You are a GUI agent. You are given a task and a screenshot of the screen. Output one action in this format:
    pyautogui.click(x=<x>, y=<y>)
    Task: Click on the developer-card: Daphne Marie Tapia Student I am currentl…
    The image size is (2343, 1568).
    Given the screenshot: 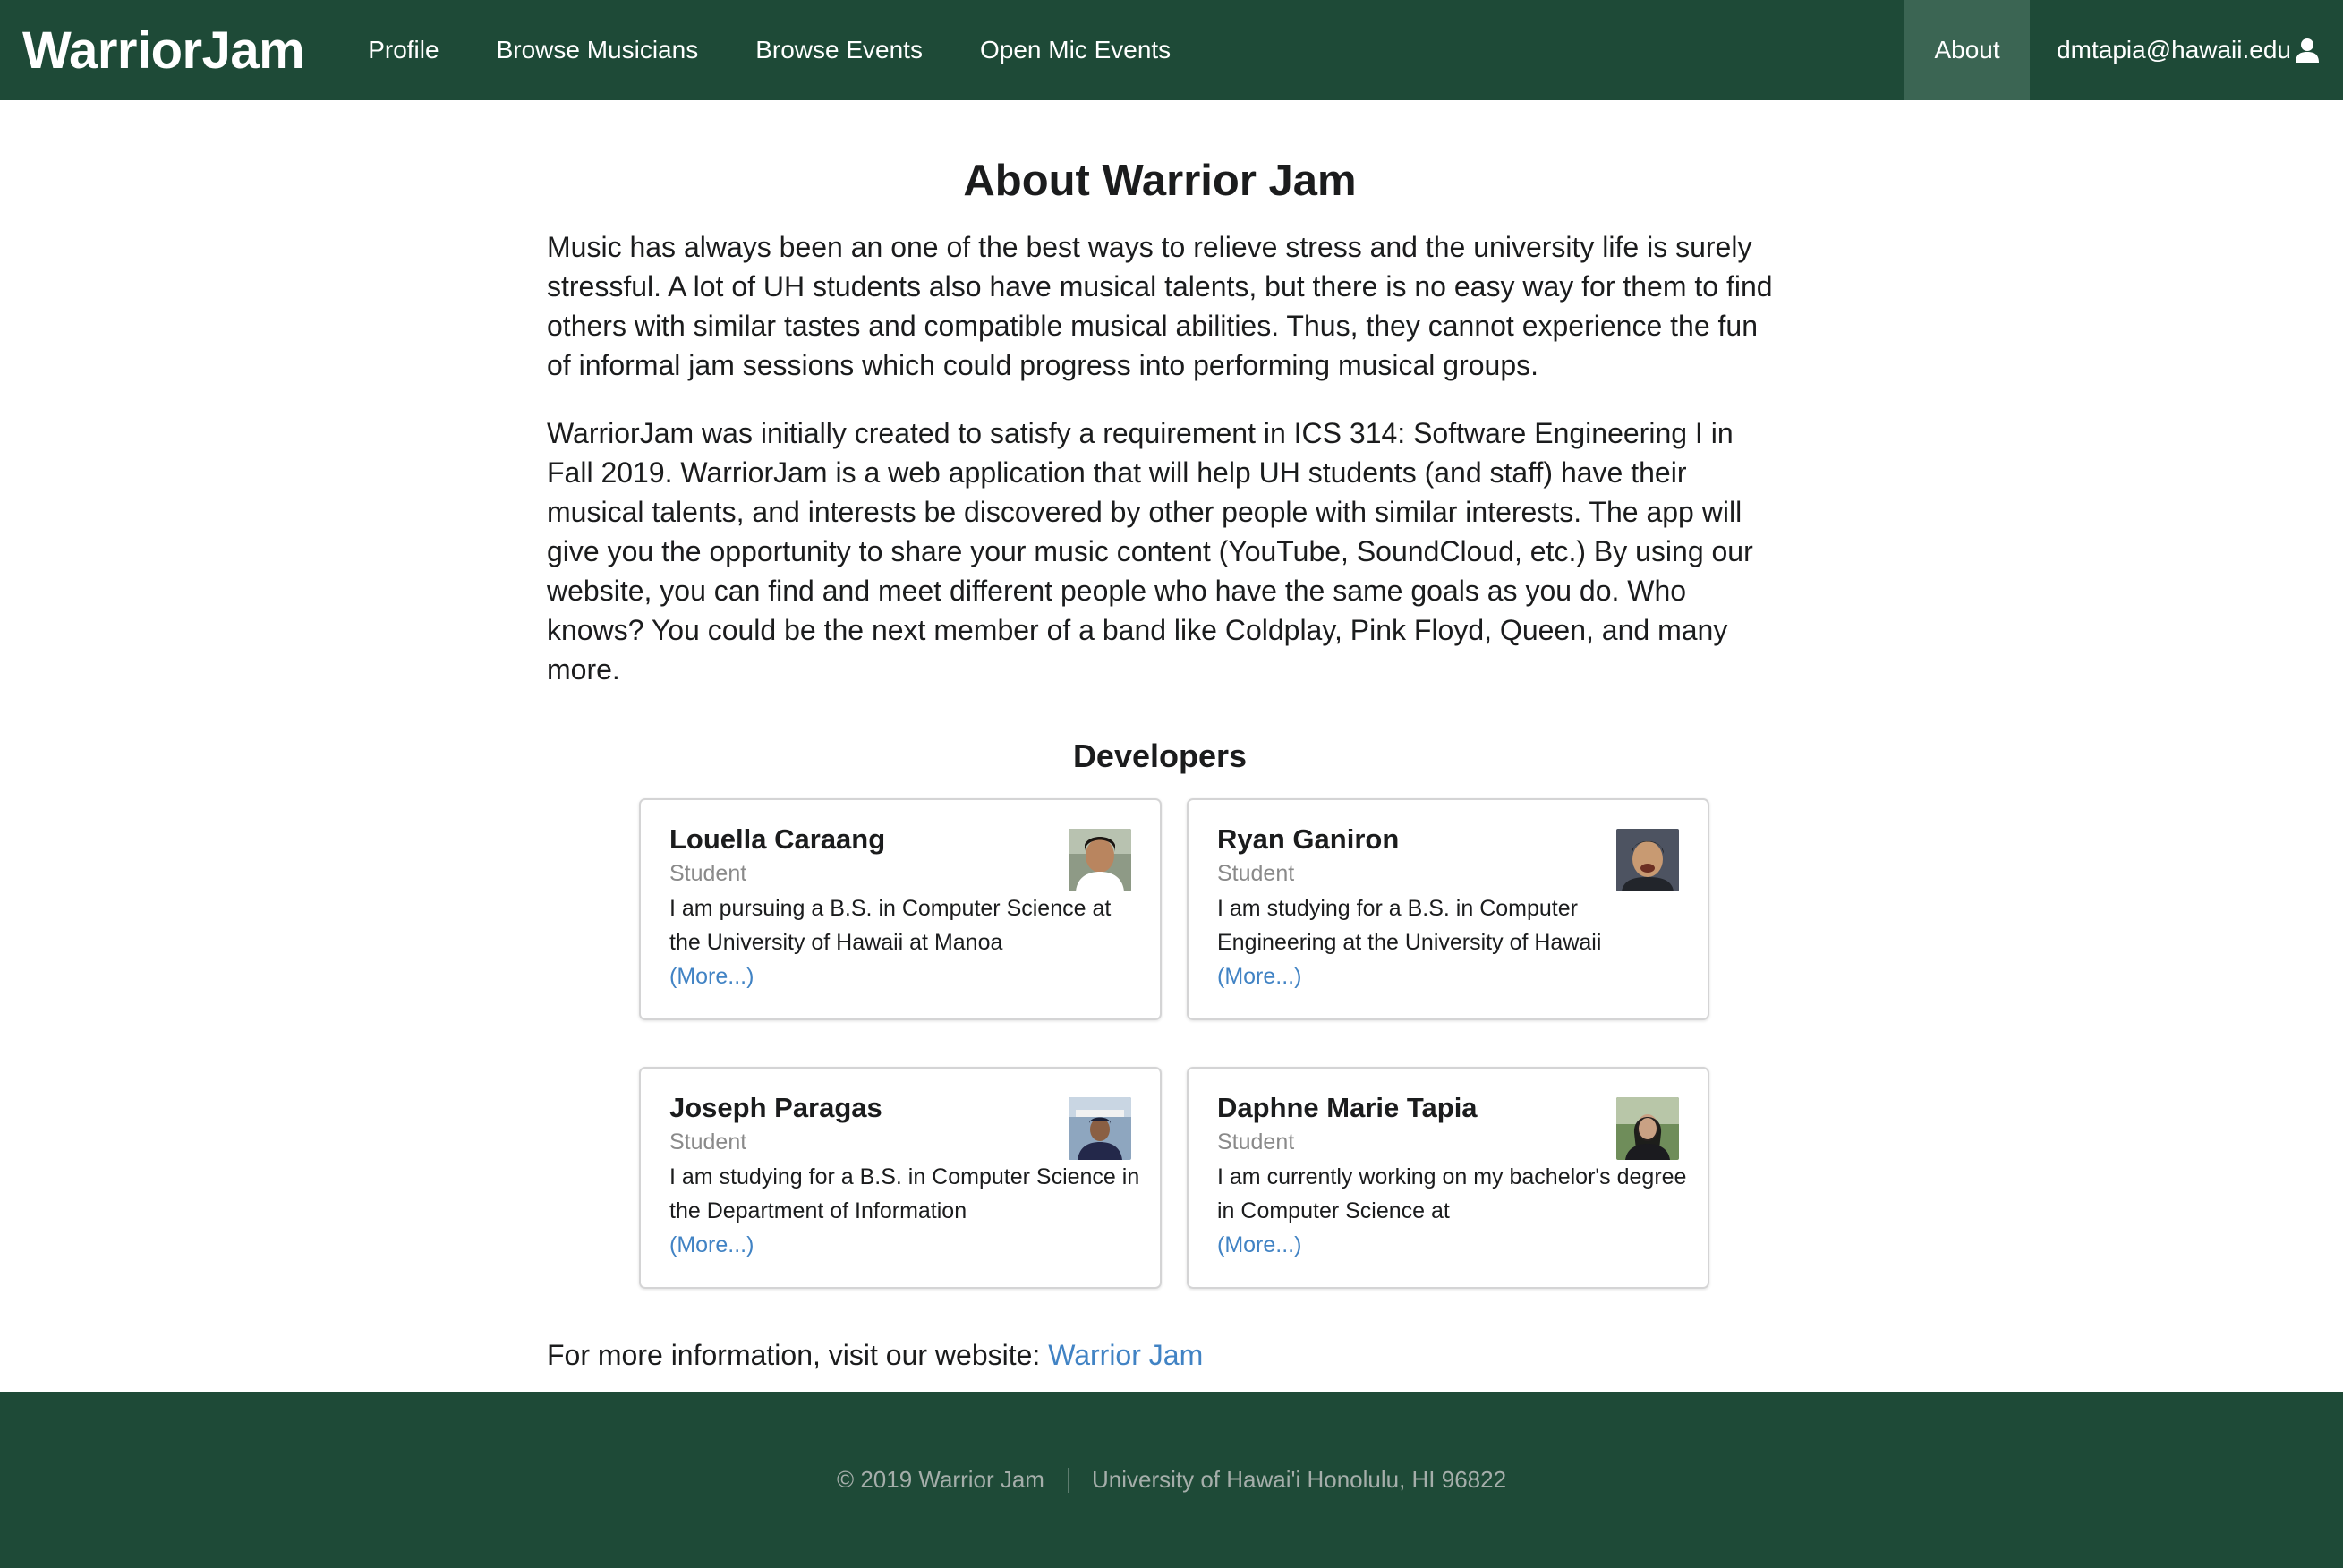 What is the action you would take?
    pyautogui.click(x=1448, y=1177)
    